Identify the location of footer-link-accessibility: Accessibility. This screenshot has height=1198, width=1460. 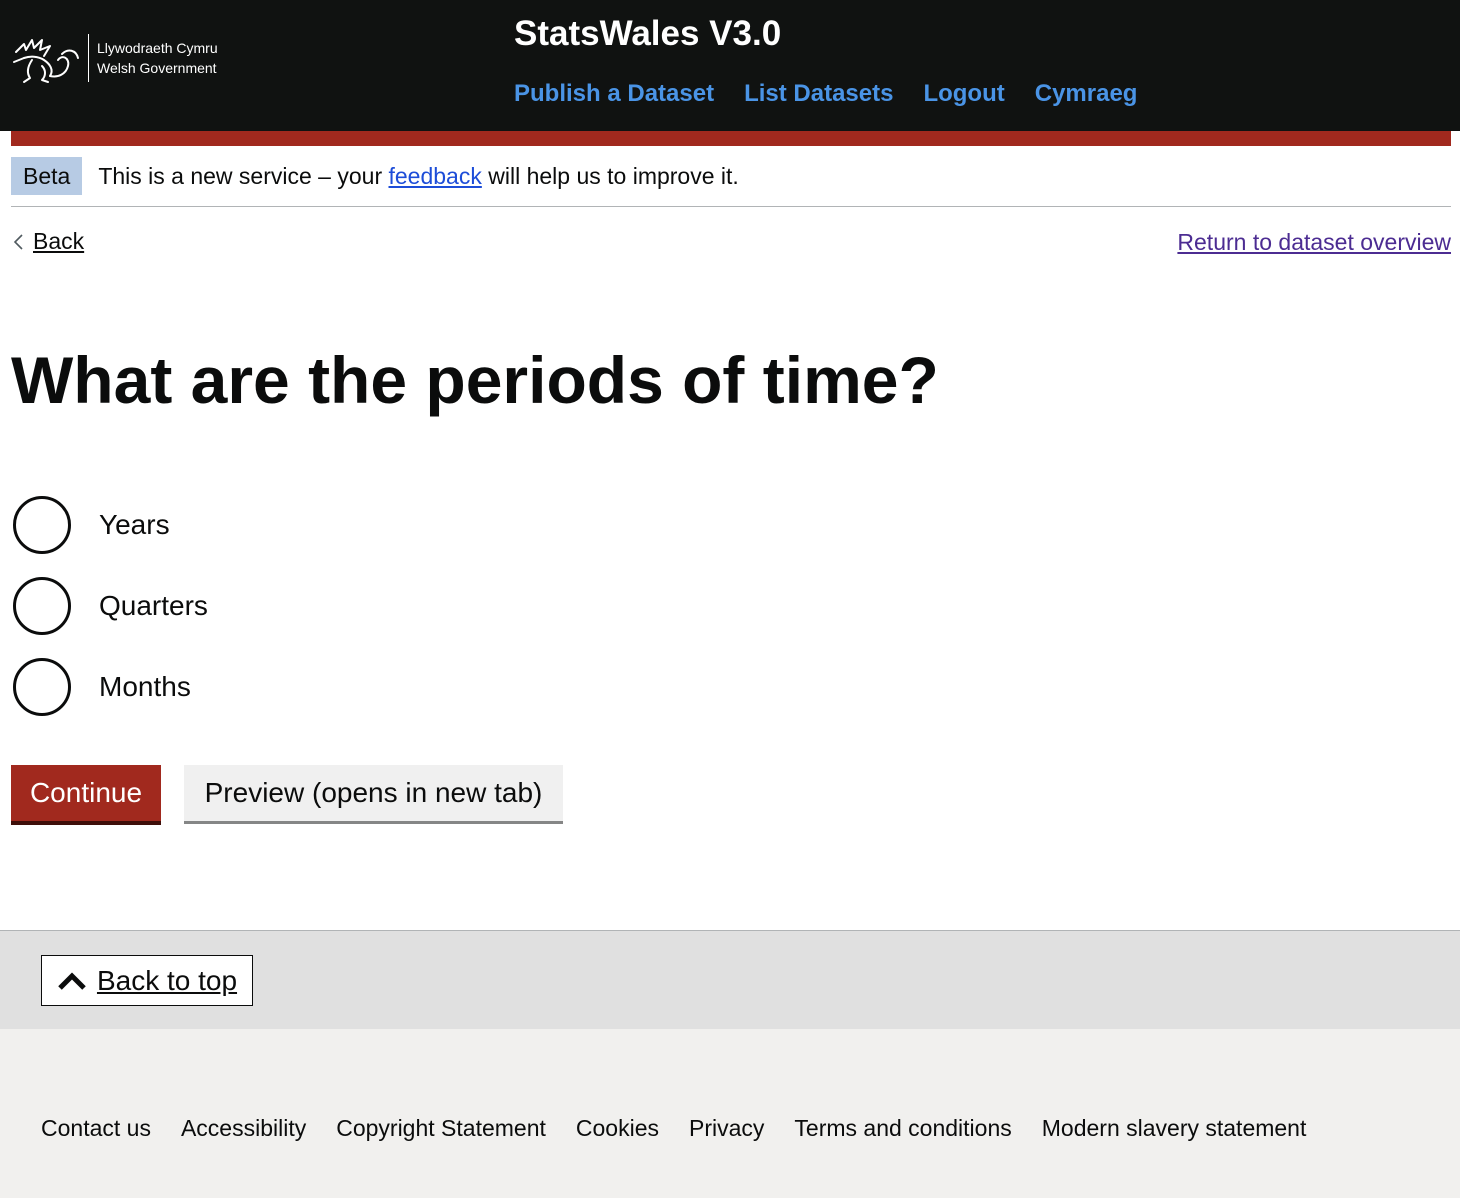
(243, 1128).